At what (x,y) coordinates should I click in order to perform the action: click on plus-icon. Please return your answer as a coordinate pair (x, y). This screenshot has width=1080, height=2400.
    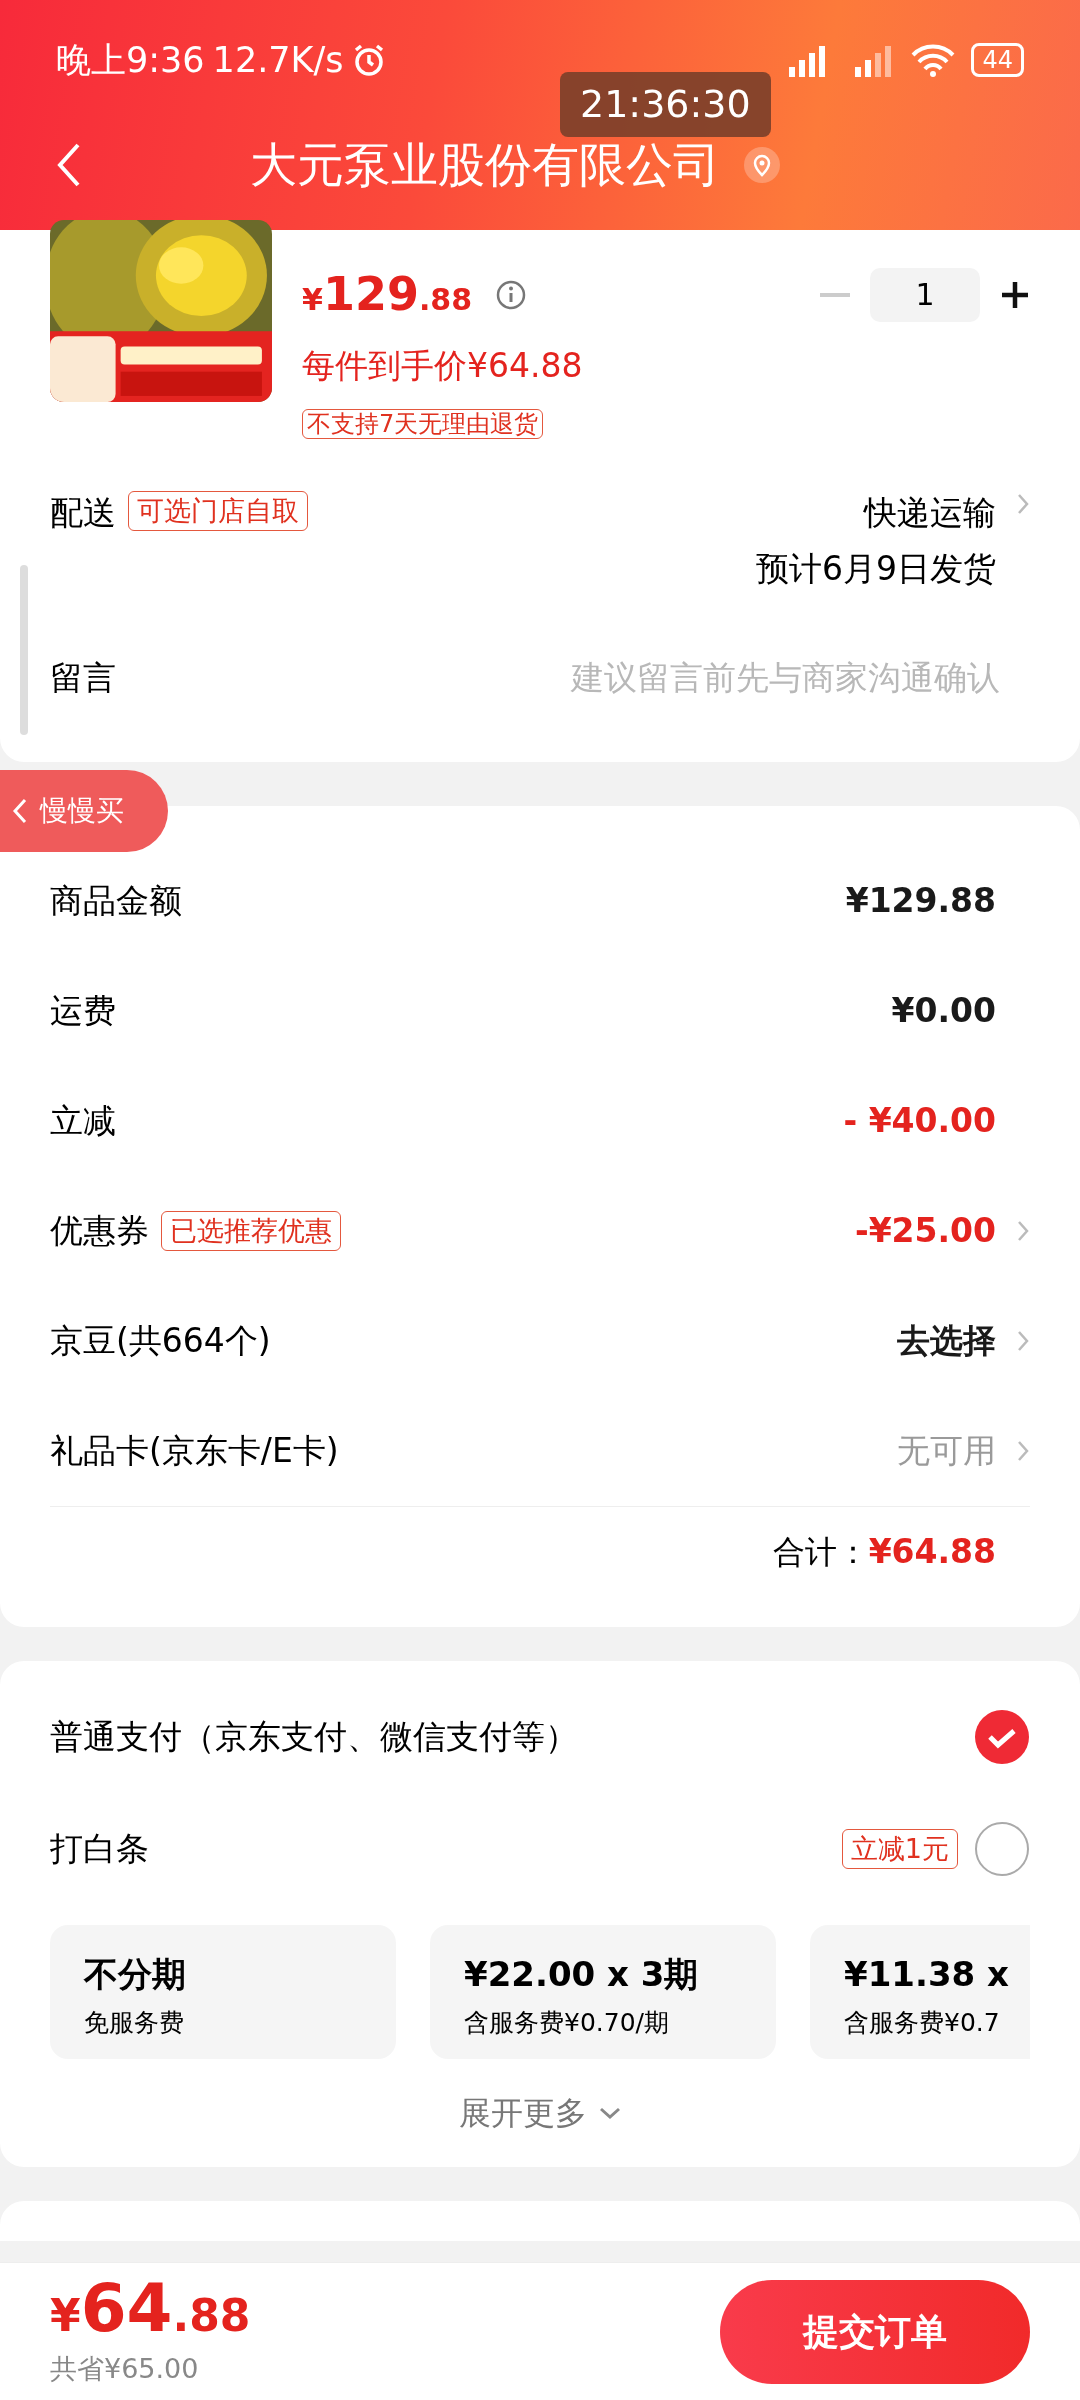
    Looking at the image, I should click on (1015, 294).